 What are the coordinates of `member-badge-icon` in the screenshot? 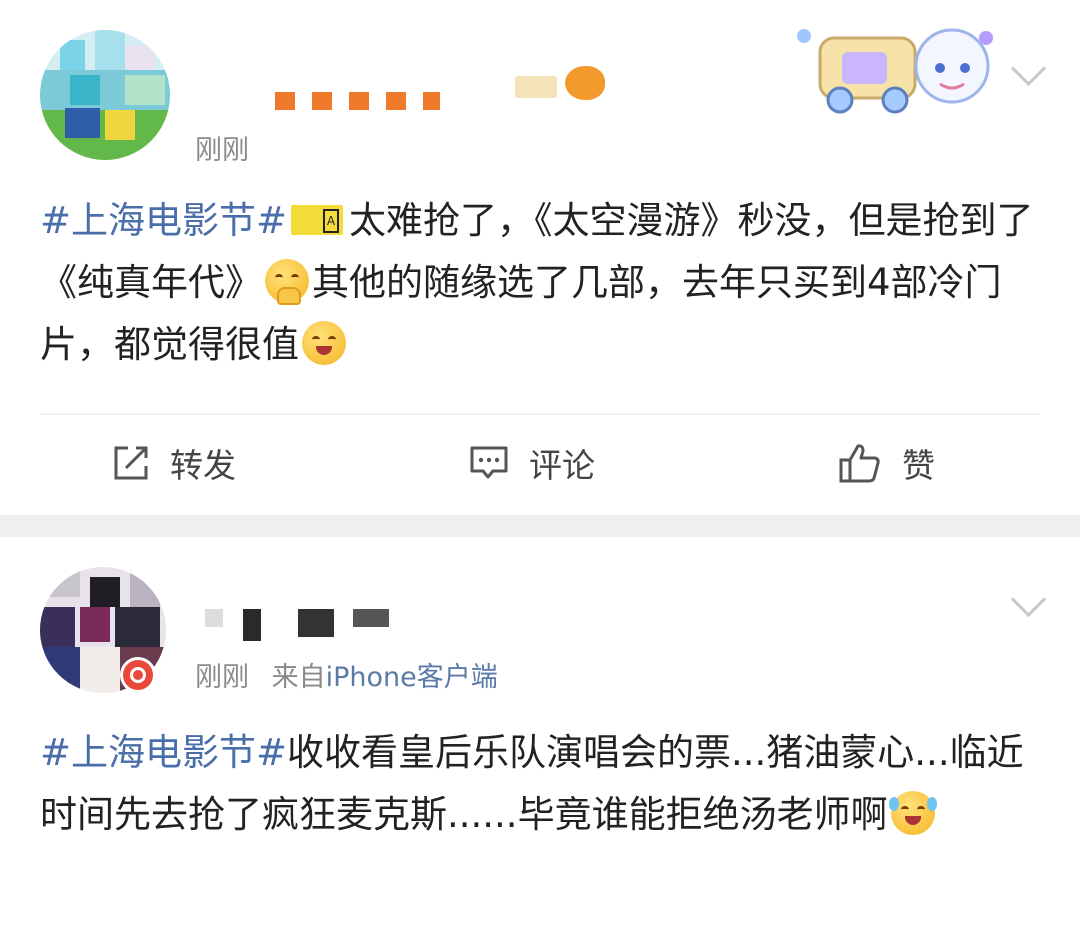 It's located at (536, 87).